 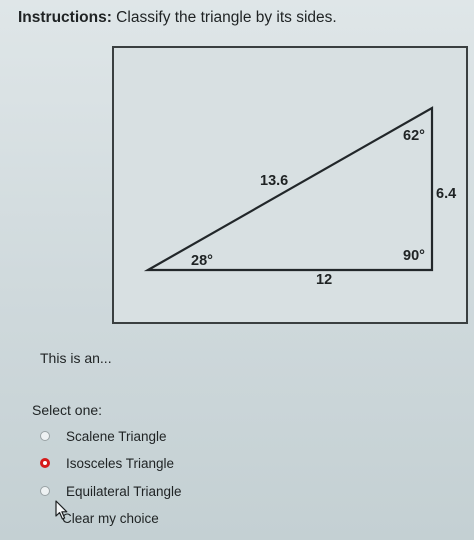 What do you see at coordinates (124, 491) in the screenshot?
I see `option-label-equilateral: Equilateral Triangle` at bounding box center [124, 491].